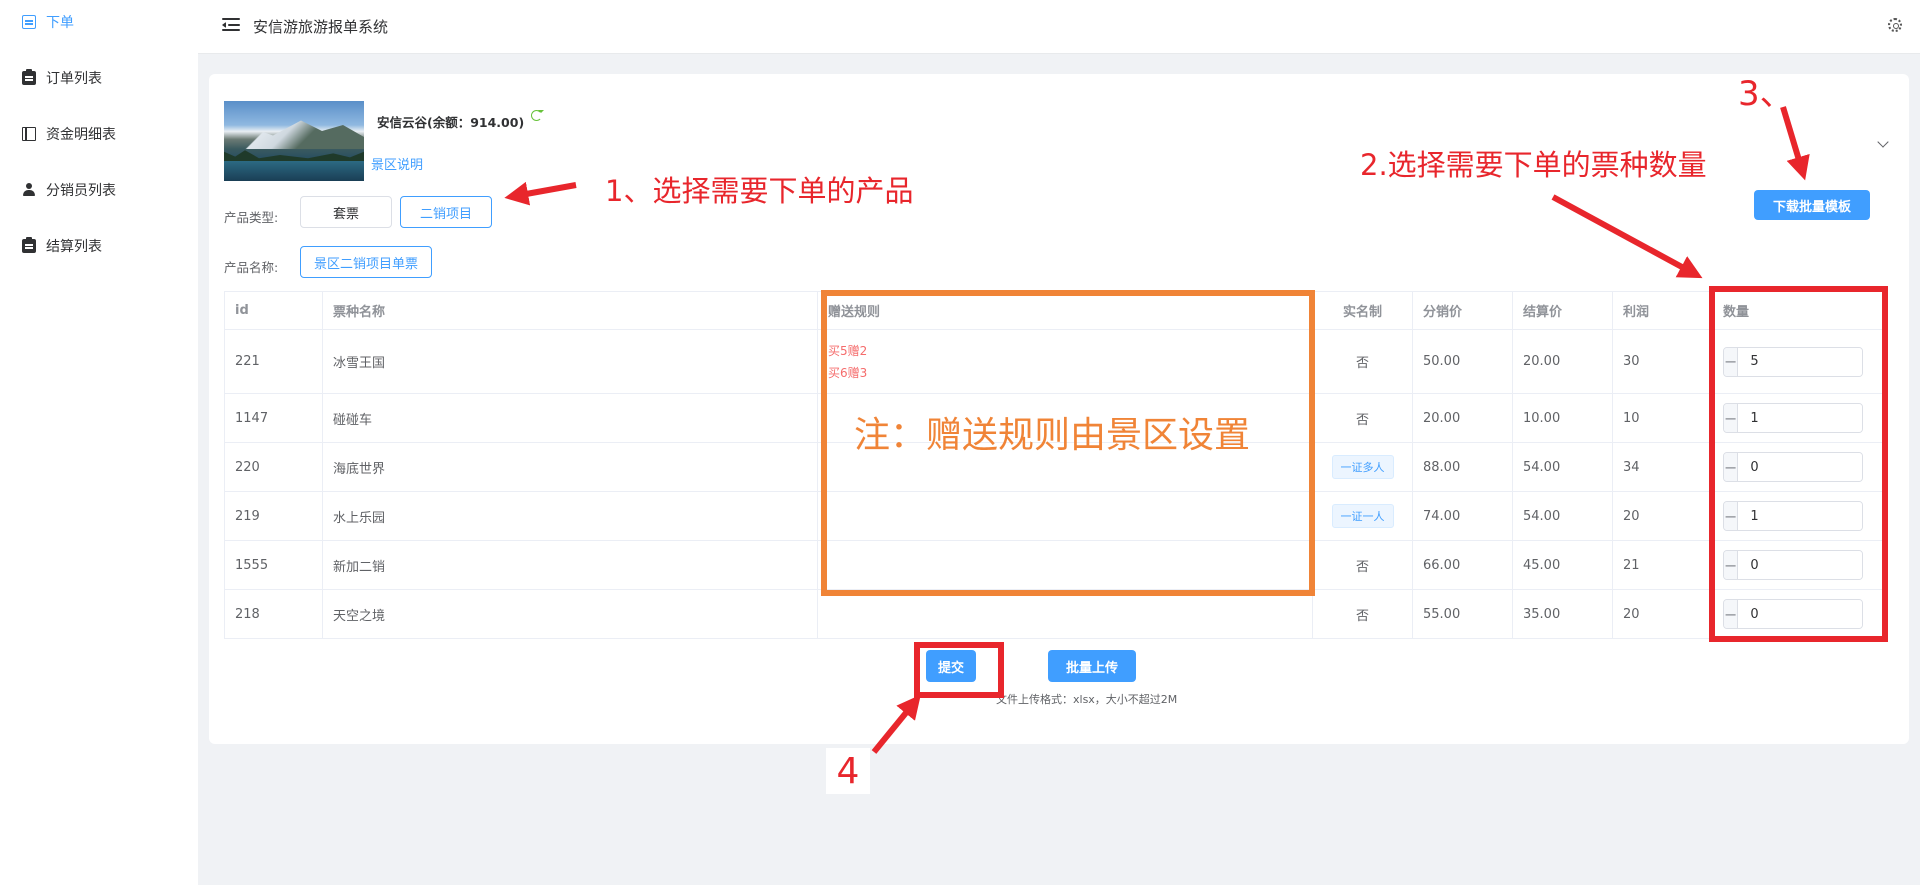 The width and height of the screenshot is (1920, 885). I want to click on quantity-highlight, so click(1798, 464).